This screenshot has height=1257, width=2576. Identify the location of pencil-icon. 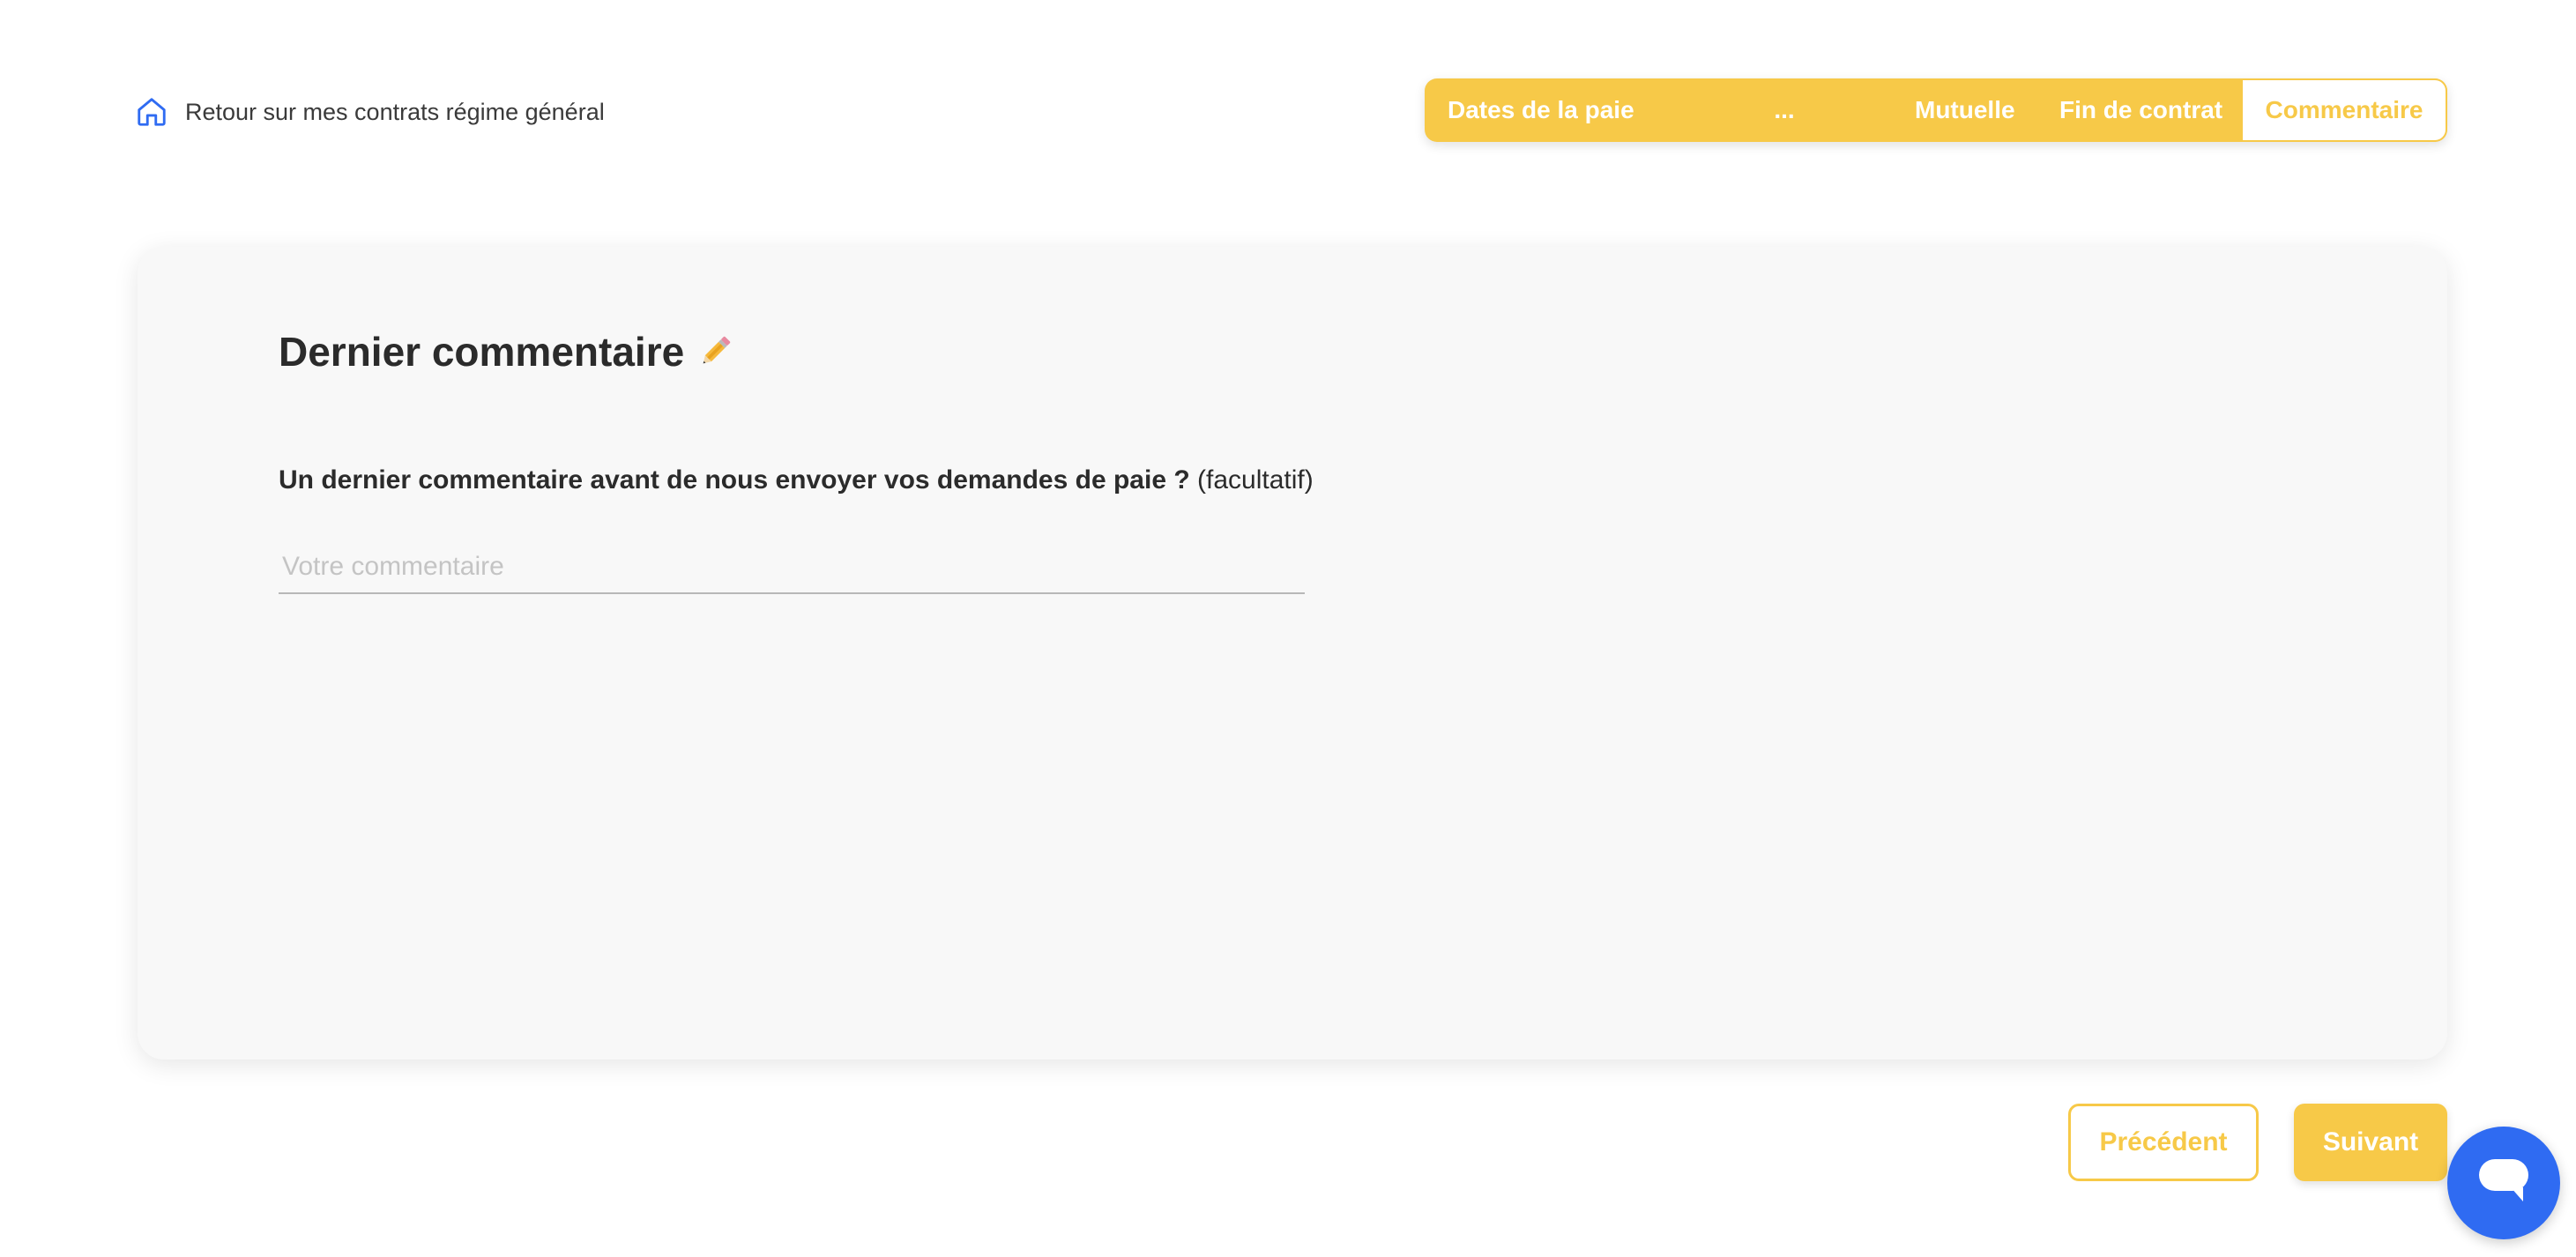
(715, 352).